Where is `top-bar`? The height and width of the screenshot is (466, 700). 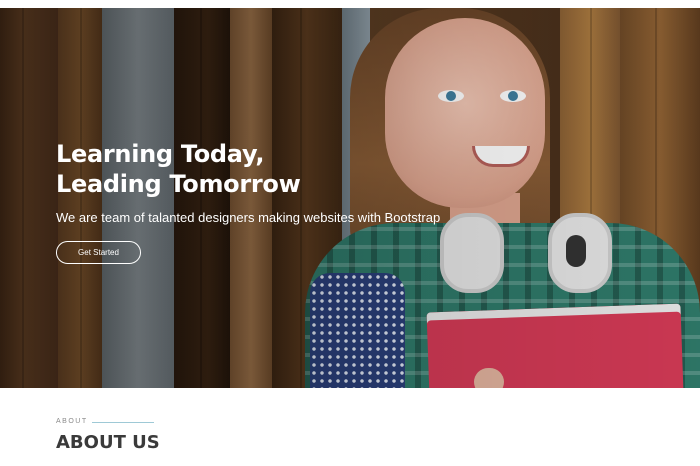 top-bar is located at coordinates (350, 4).